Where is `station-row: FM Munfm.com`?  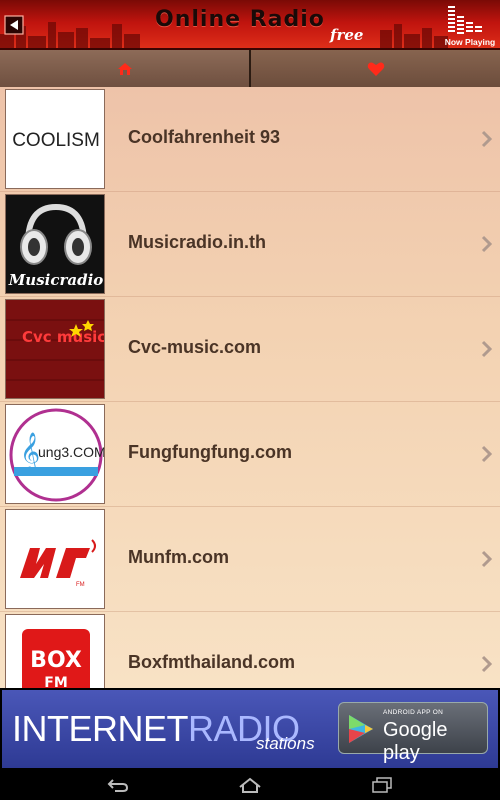
station-row: FM Munfm.com is located at coordinates (250, 559).